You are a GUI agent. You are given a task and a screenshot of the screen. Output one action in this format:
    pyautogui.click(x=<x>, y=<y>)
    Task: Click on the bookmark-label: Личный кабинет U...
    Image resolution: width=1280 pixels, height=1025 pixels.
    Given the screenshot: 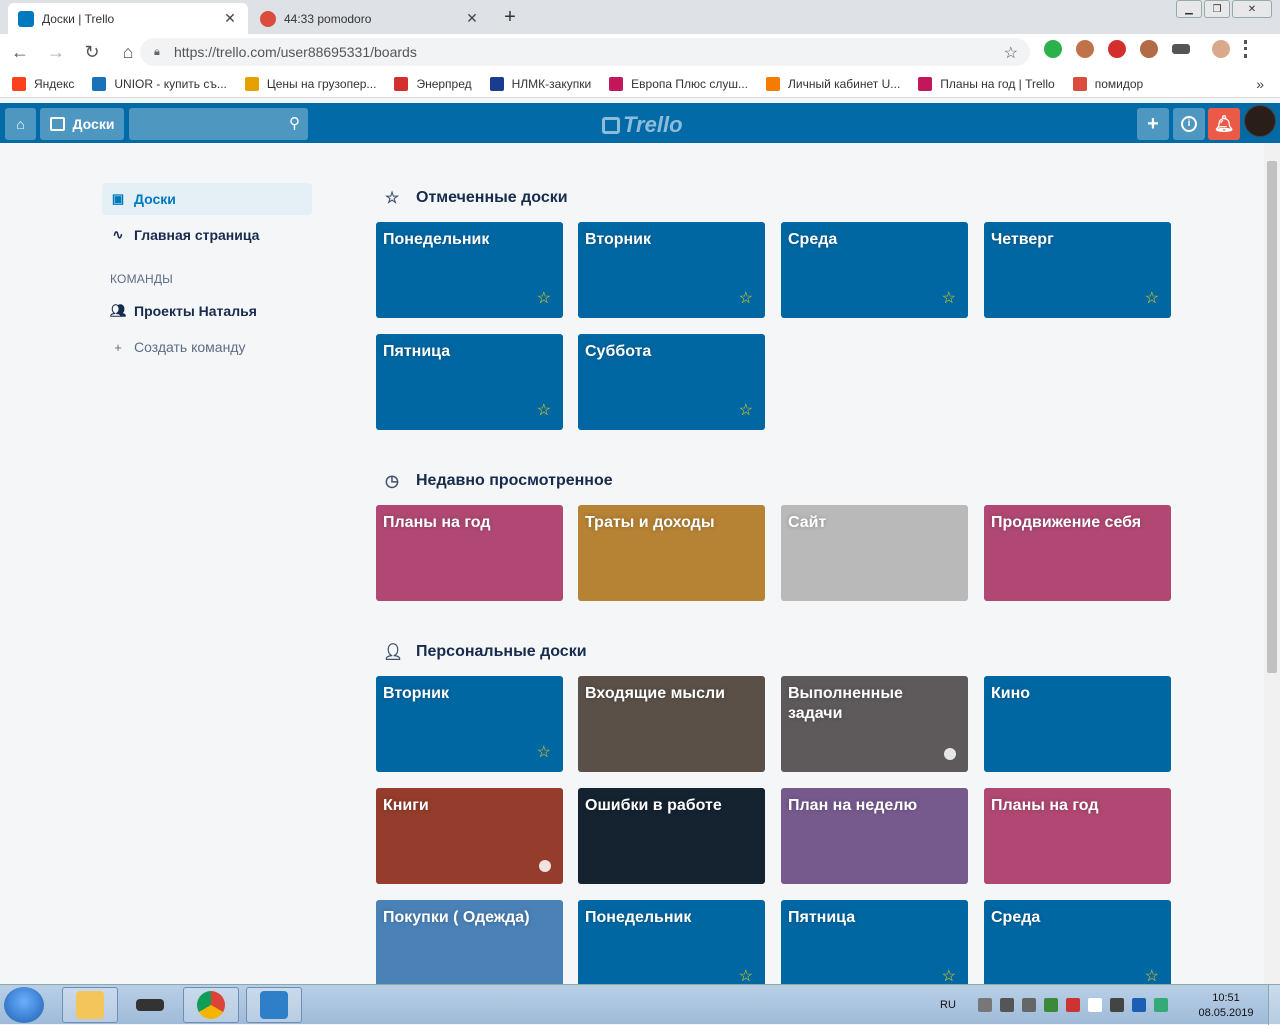 What is the action you would take?
    pyautogui.click(x=844, y=83)
    